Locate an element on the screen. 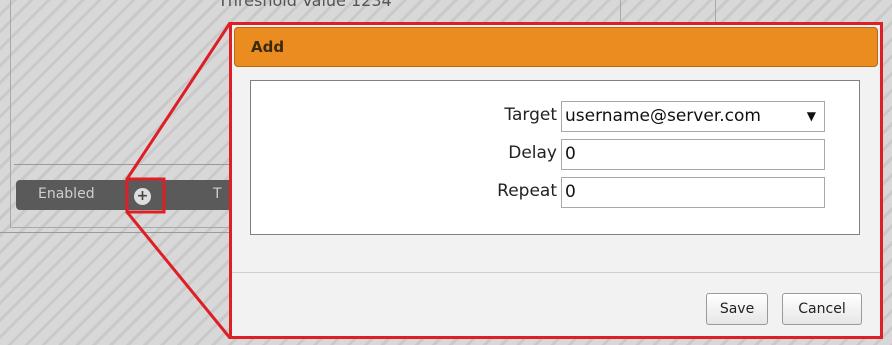  dialog-title: Add is located at coordinates (268, 47).